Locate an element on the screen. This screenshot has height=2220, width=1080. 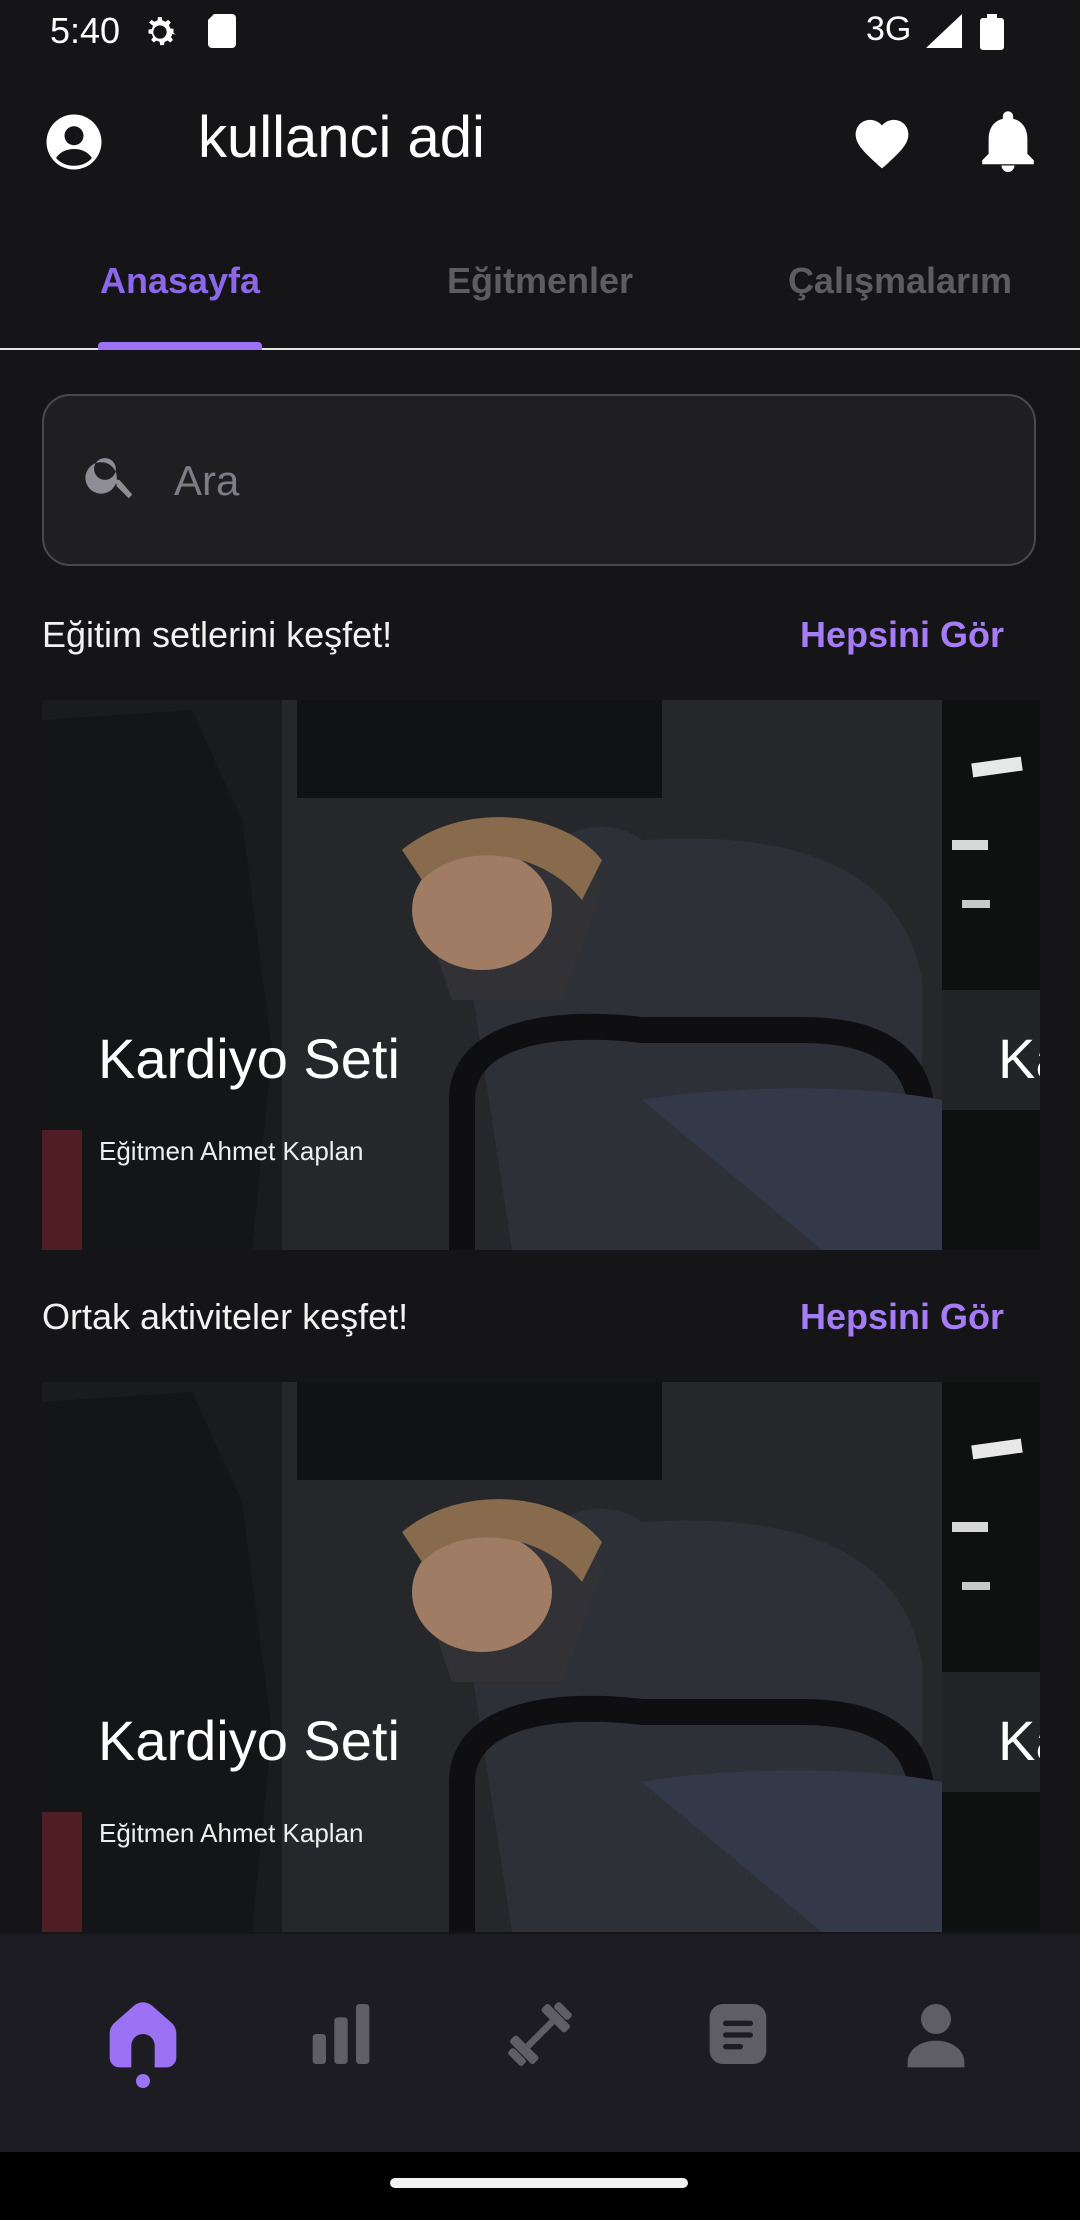
tab-trainers: Eğitmenler is located at coordinates (540, 281).